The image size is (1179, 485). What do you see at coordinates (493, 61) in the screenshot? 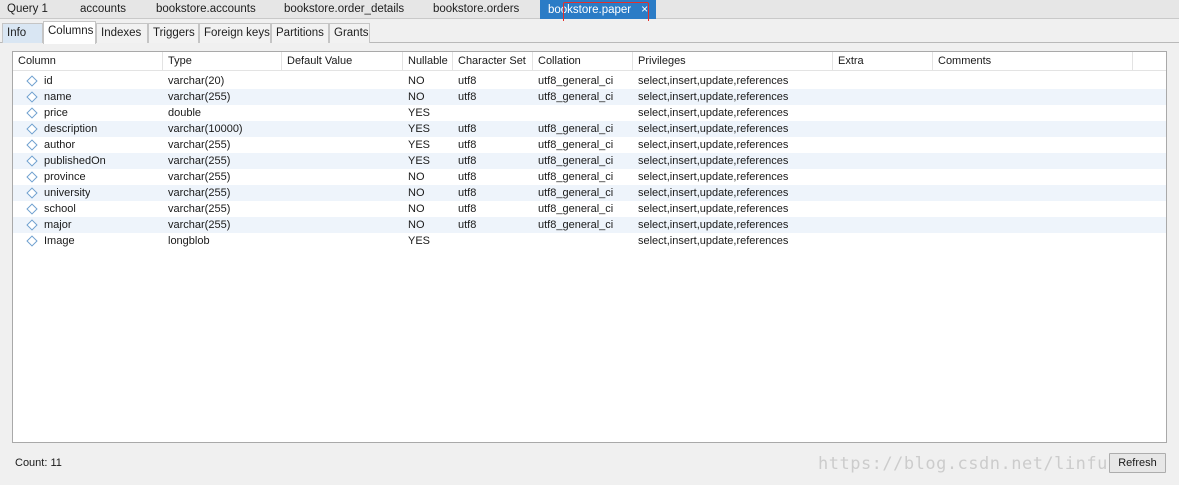
I see `header-character-set: Character Set` at bounding box center [493, 61].